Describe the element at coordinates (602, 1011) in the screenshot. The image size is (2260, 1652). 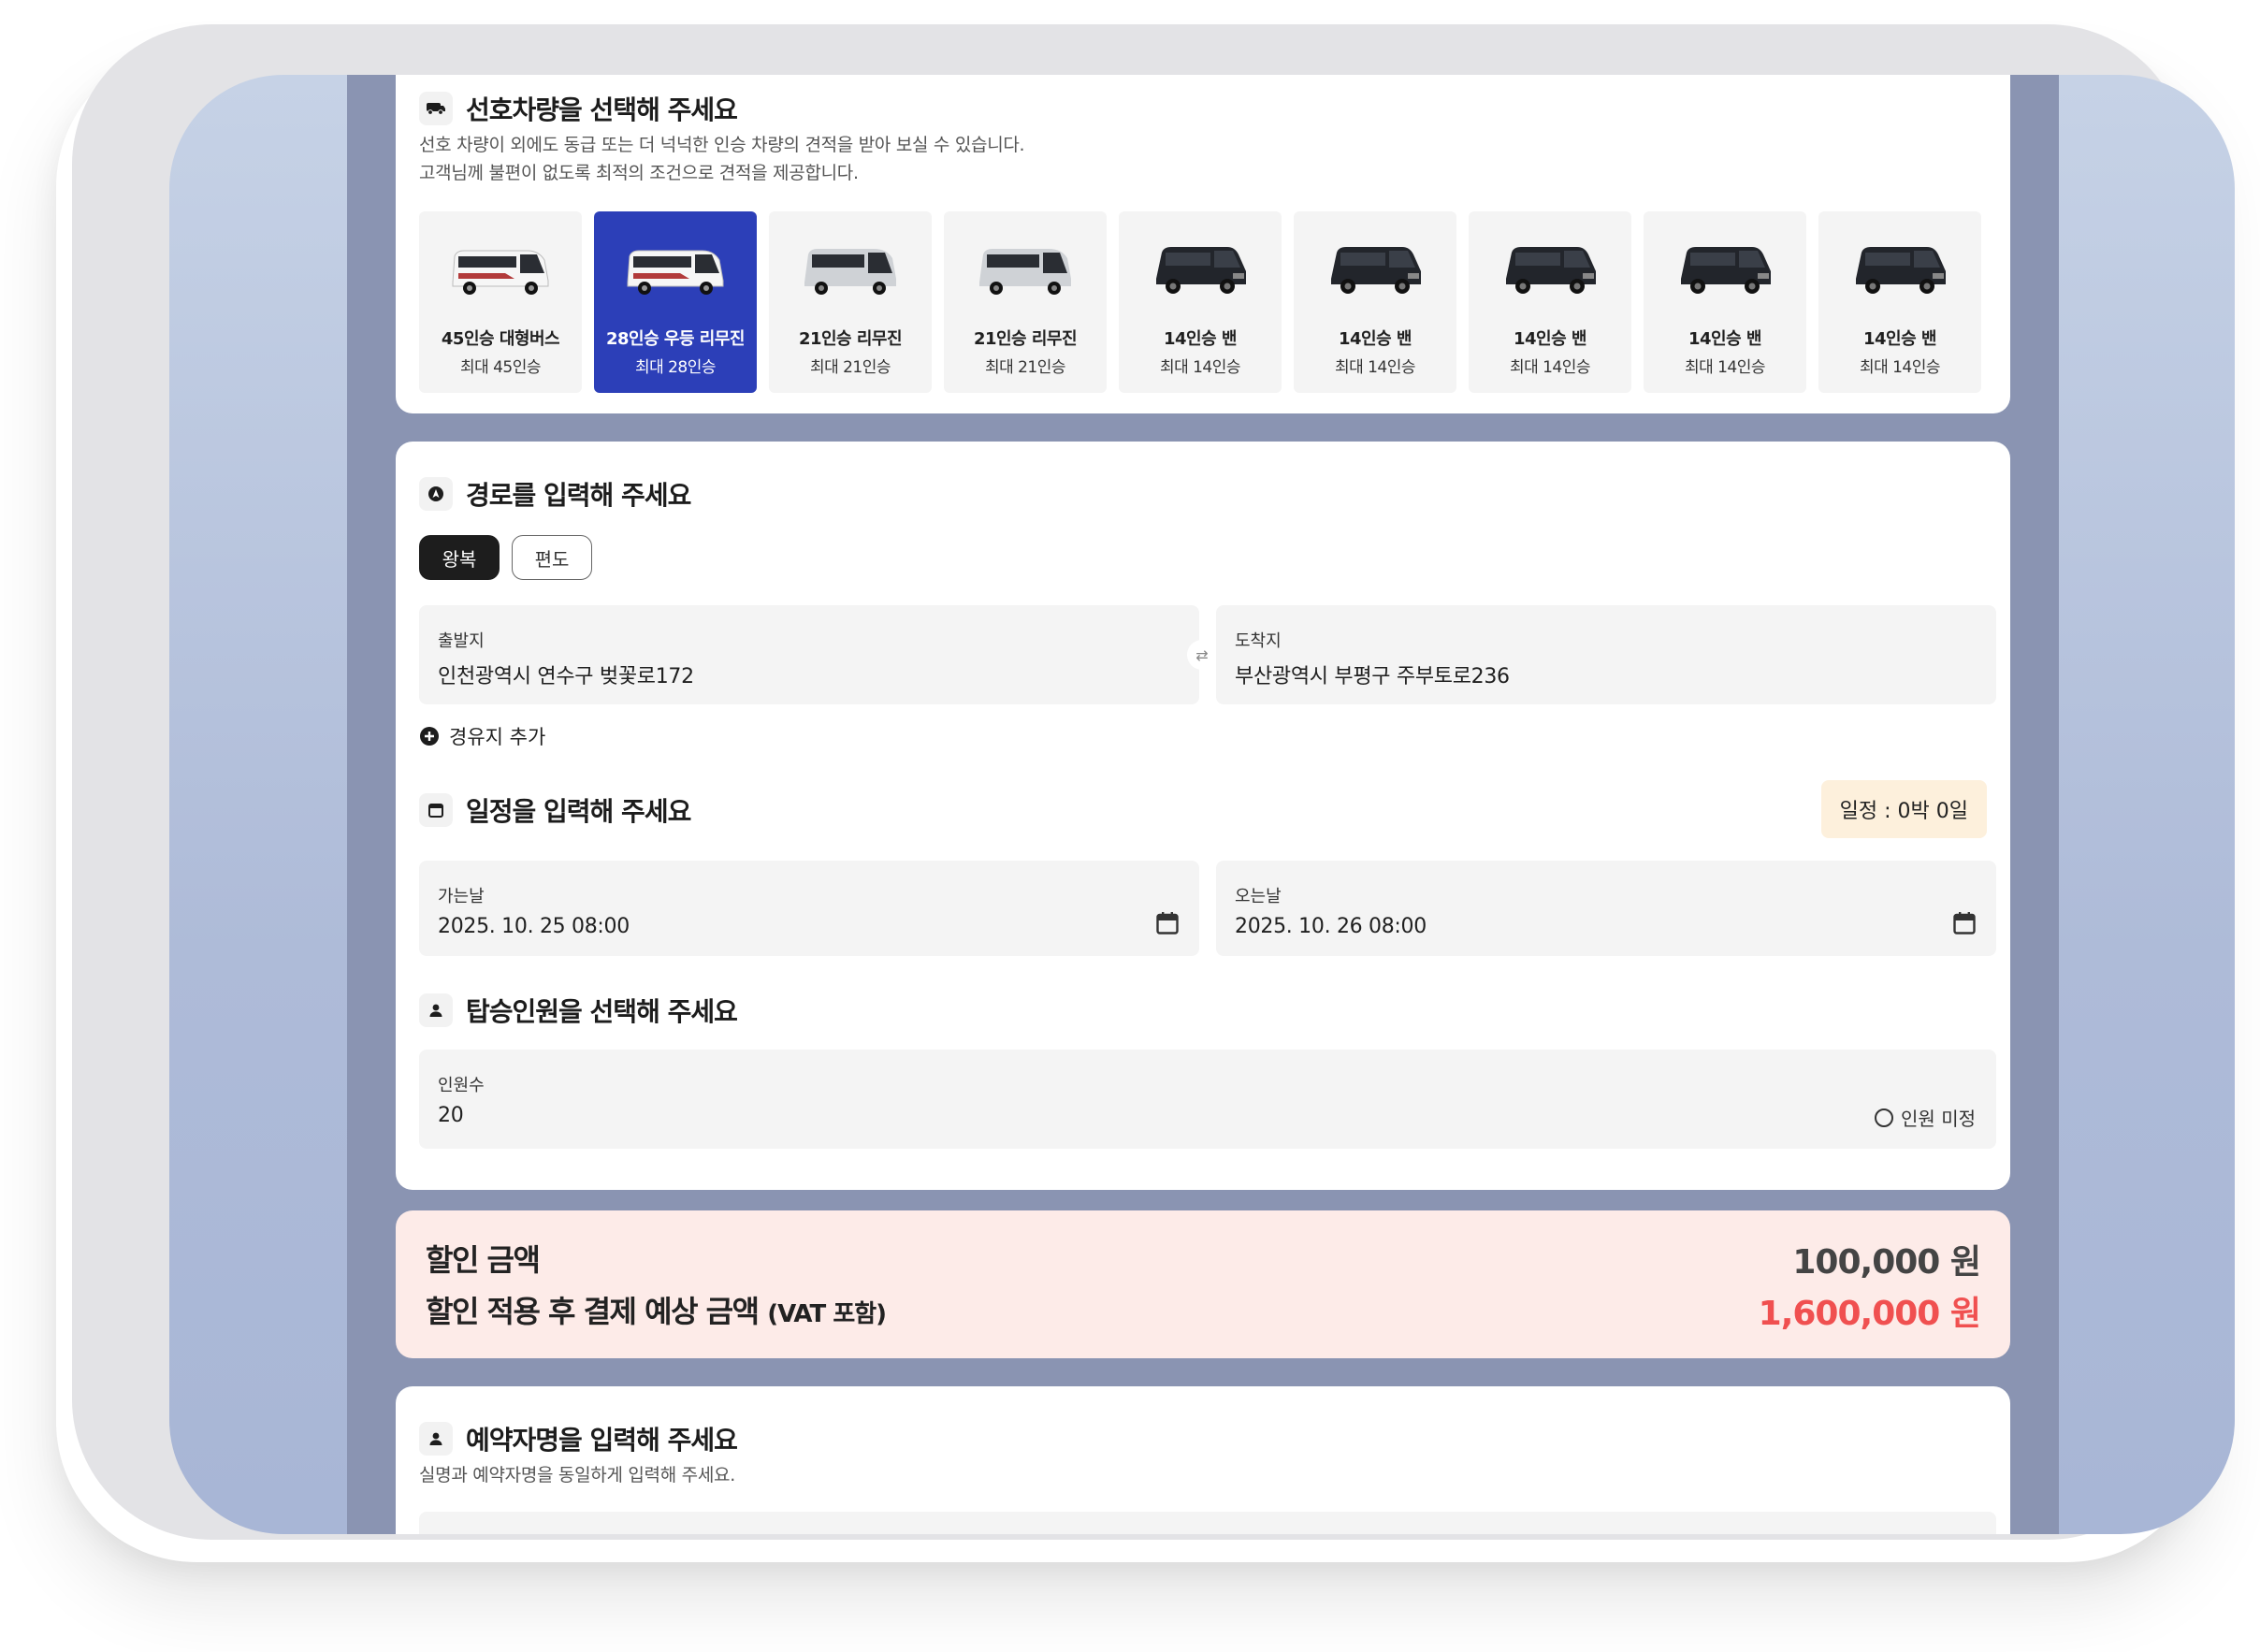
I see `passenger-section-title-text: 탑승인원을 선택해 주세요` at that location.